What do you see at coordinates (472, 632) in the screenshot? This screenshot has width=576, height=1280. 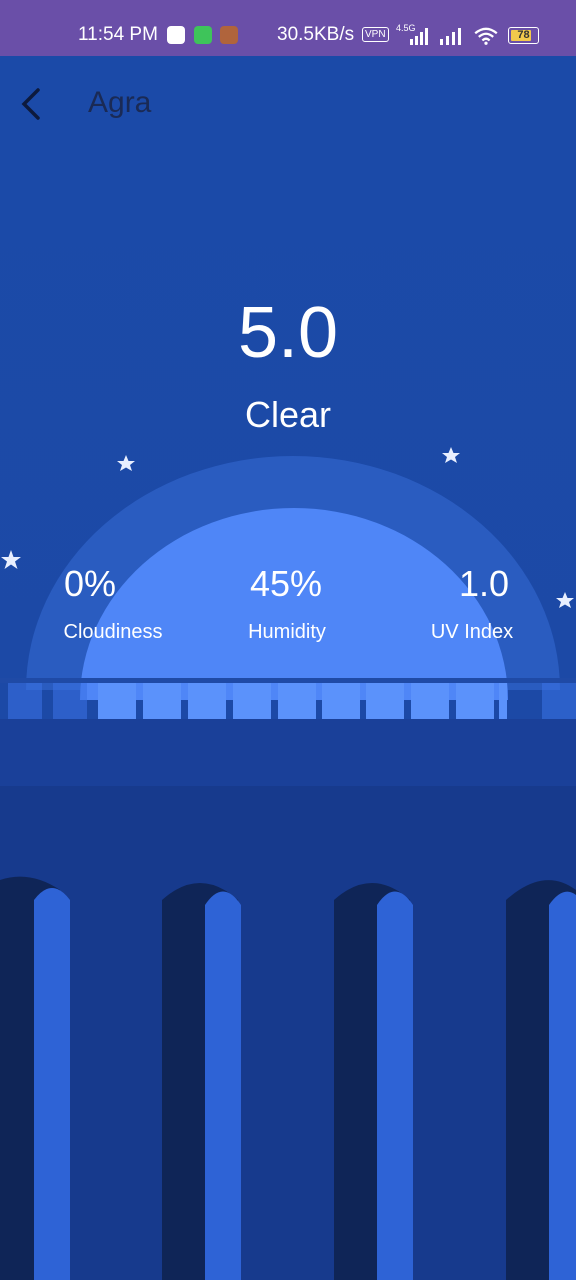 I see `uv-index-label: UV Index` at bounding box center [472, 632].